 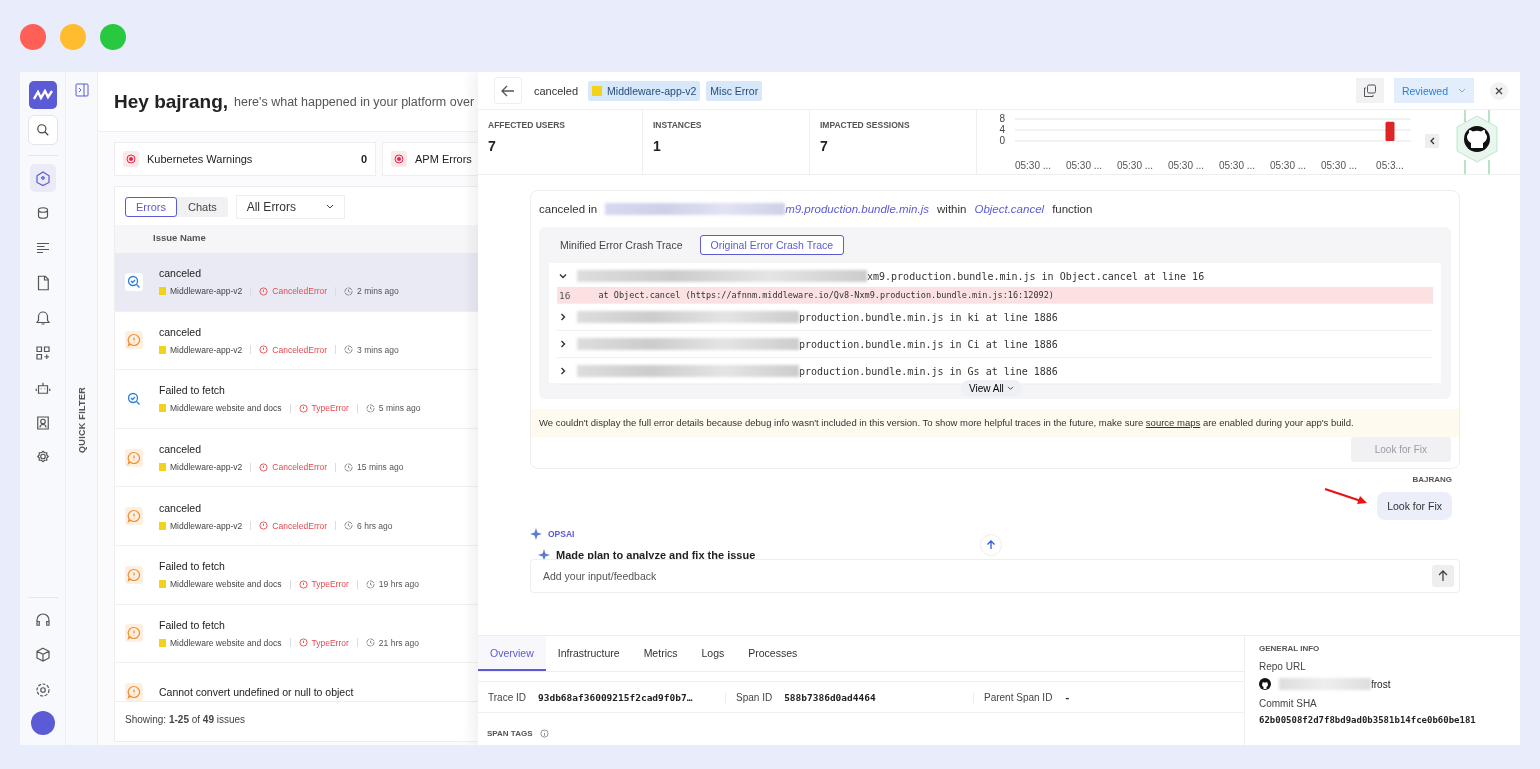 What do you see at coordinates (399, 408) in the screenshot?
I see `issue-time: 5 mins ago` at bounding box center [399, 408].